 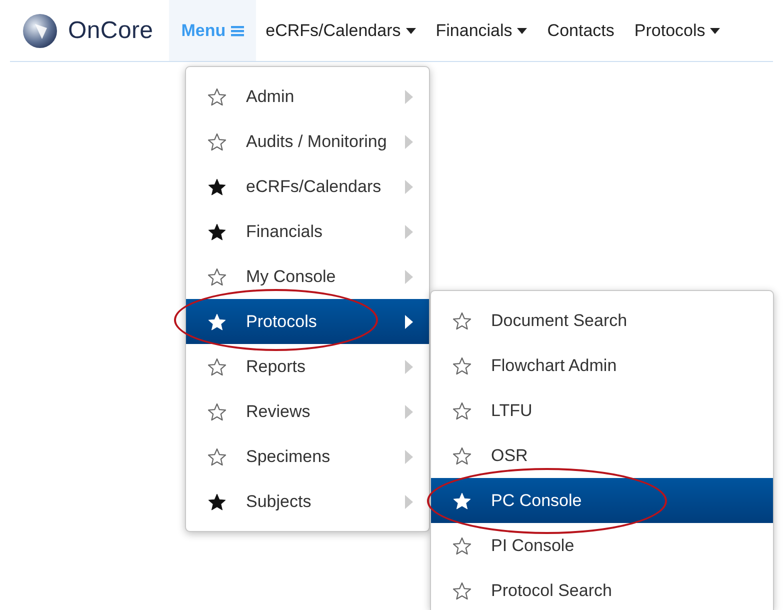 I want to click on menu-item: PI Console, so click(x=602, y=545).